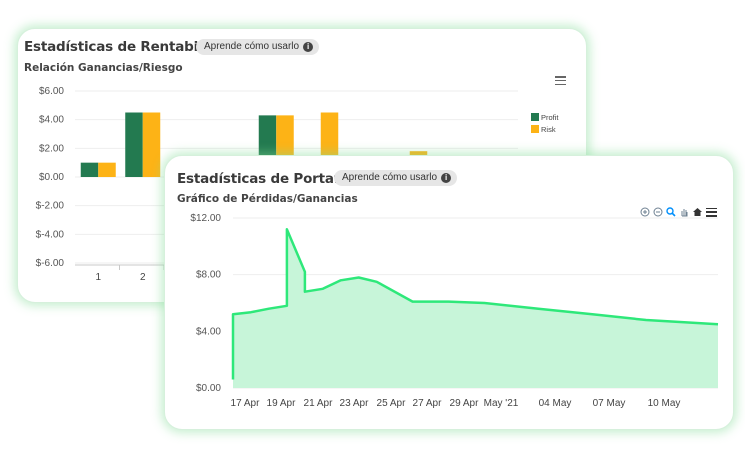 This screenshot has width=745, height=459. Describe the element at coordinates (550, 117) in the screenshot. I see `legend-label: Profit` at that location.